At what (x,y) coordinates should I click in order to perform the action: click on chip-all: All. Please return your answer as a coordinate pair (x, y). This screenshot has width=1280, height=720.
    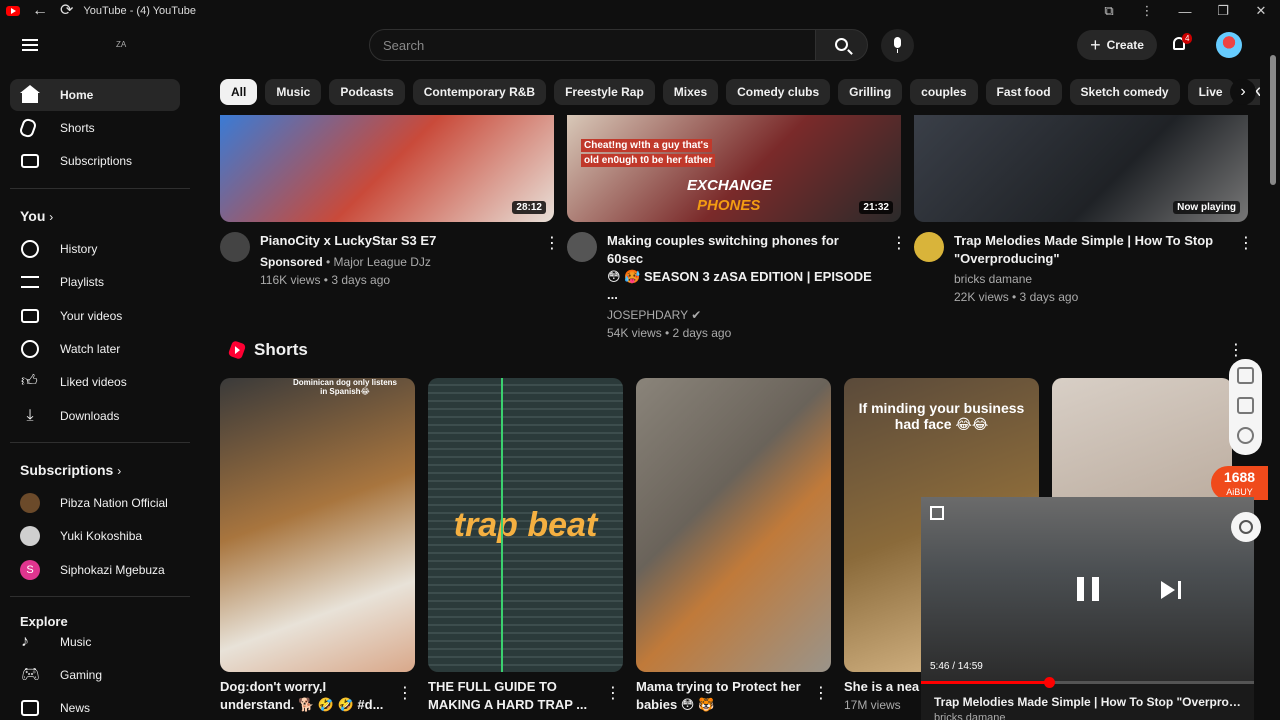
    Looking at the image, I should click on (239, 92).